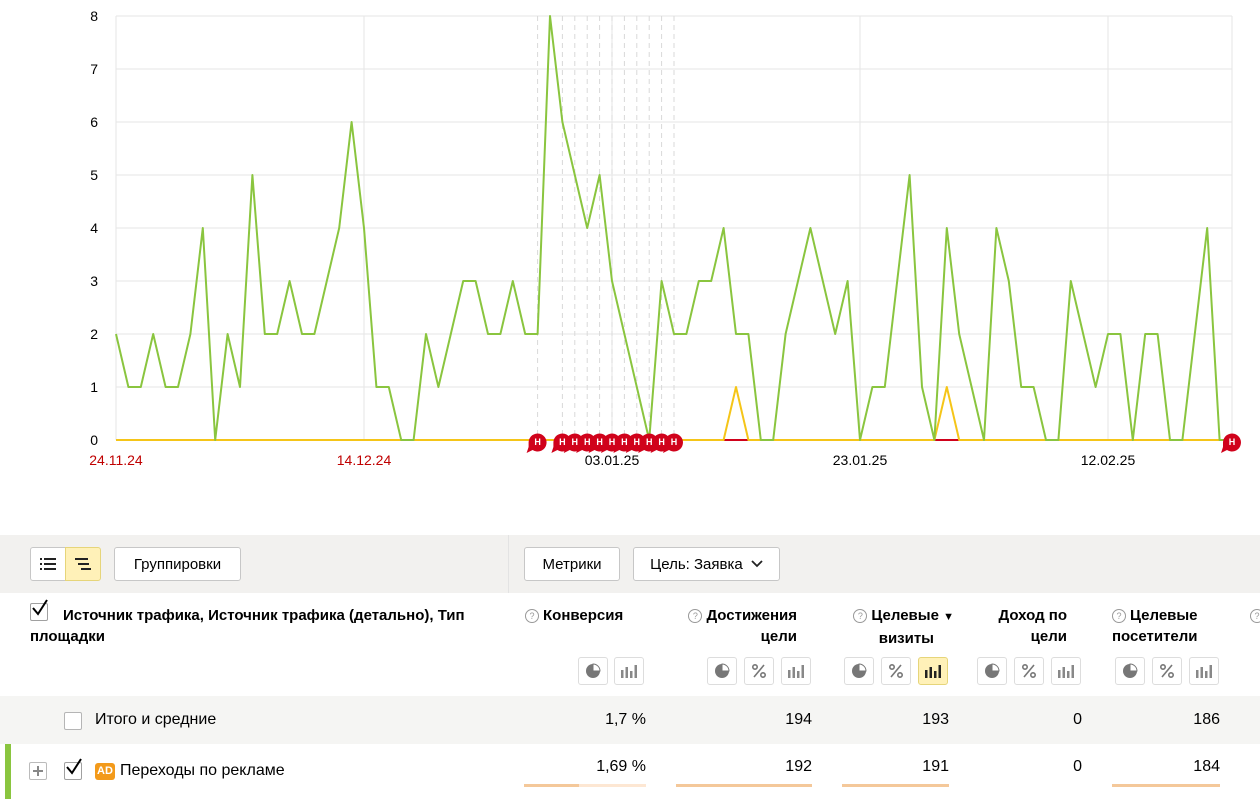  Describe the element at coordinates (1206, 766) in the screenshot. I see `cell-goal-visitors: 184` at that location.